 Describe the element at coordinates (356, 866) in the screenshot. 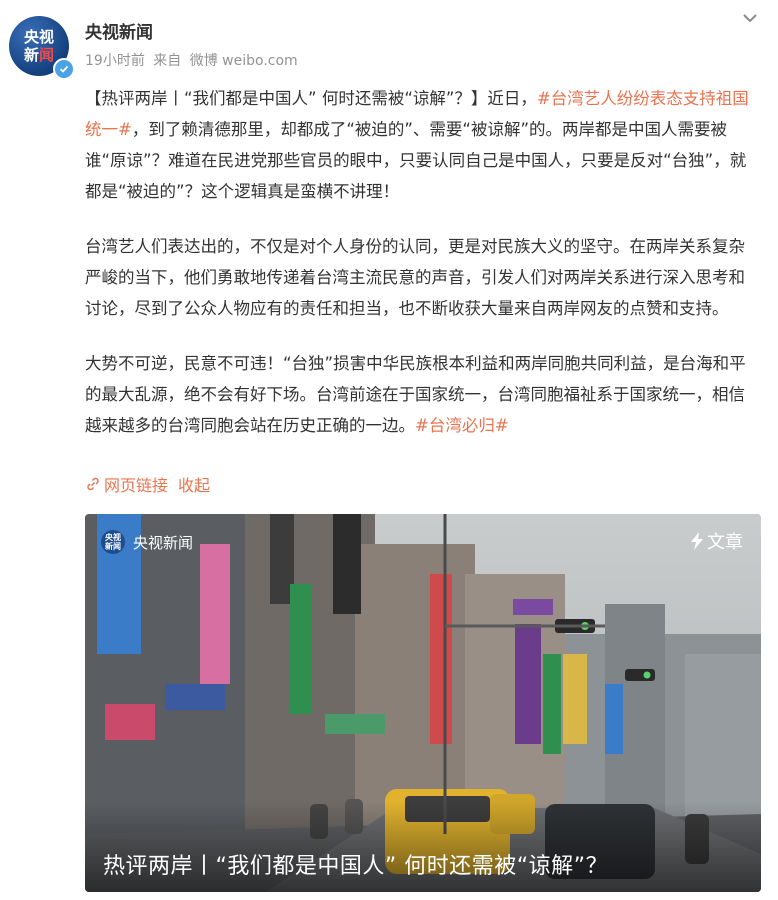

I see `article-title: 热评两岸丨“我们都是中国人” 何时还需被“谅解”？` at that location.